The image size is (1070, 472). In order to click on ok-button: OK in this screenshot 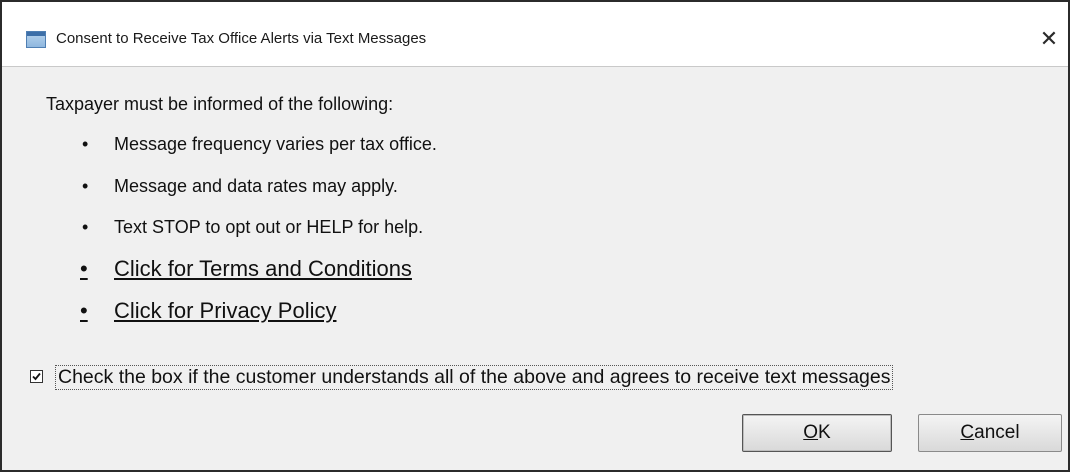, I will do `click(817, 433)`.